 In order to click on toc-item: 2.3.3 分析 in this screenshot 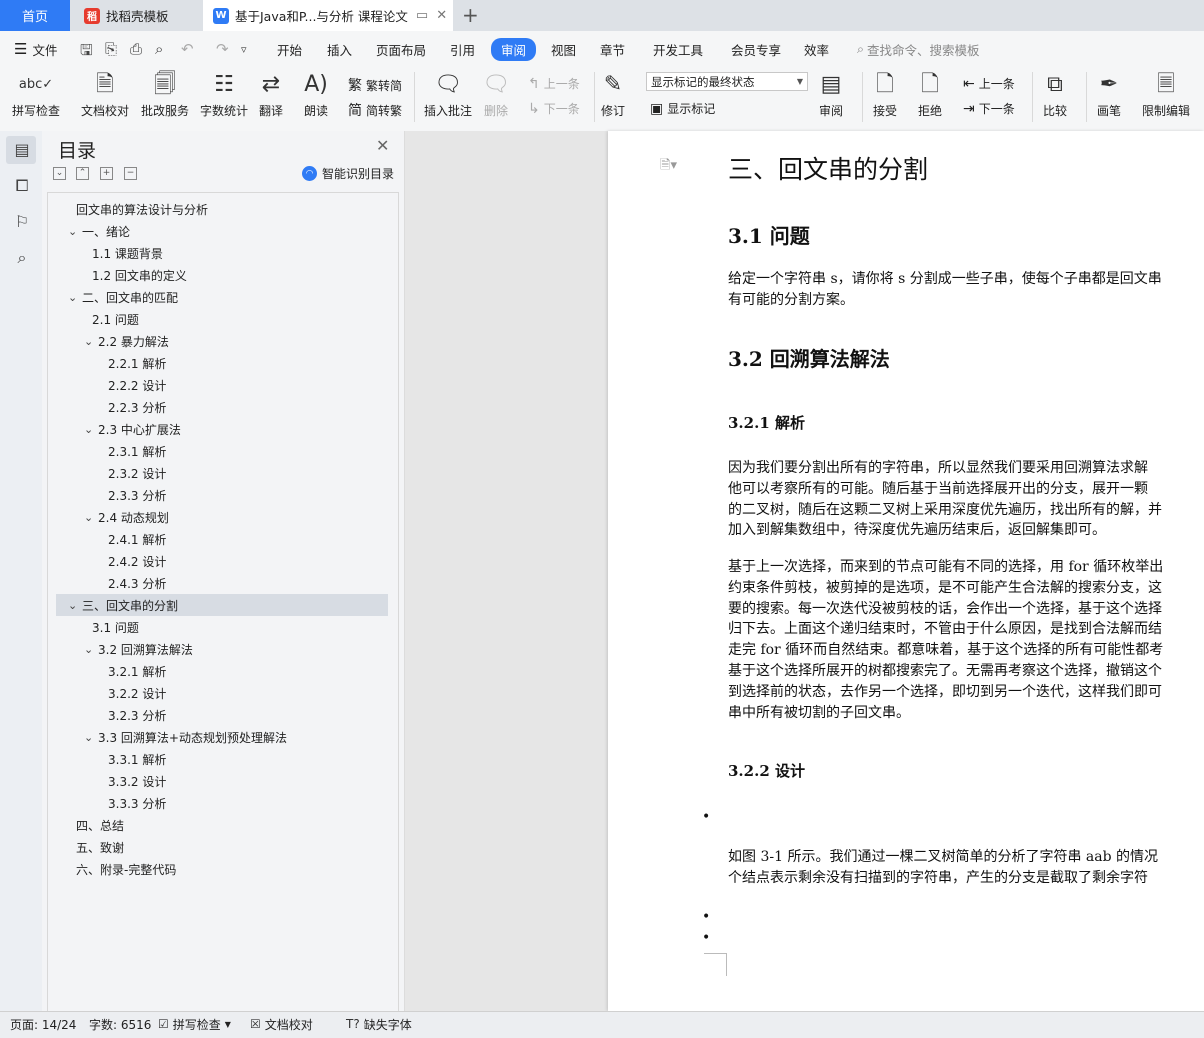, I will do `click(222, 495)`.